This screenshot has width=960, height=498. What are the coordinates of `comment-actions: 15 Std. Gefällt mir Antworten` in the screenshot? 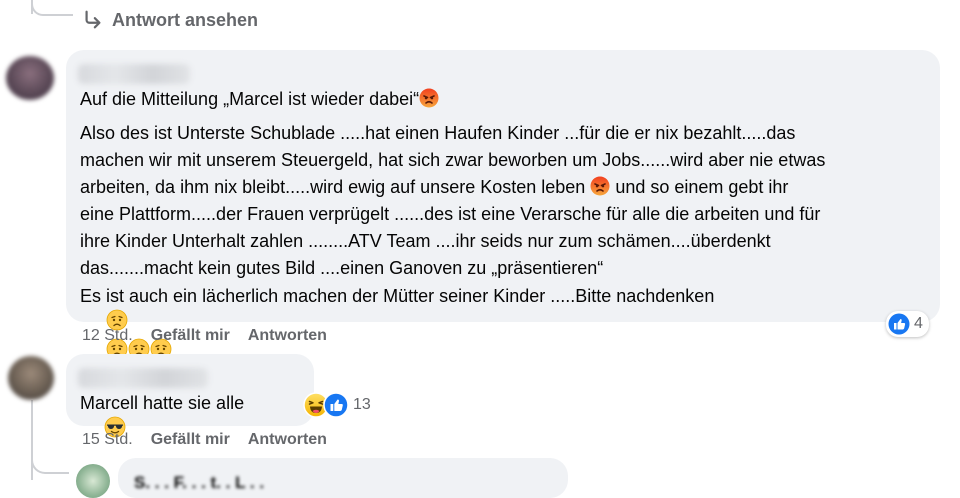 It's located at (204, 440).